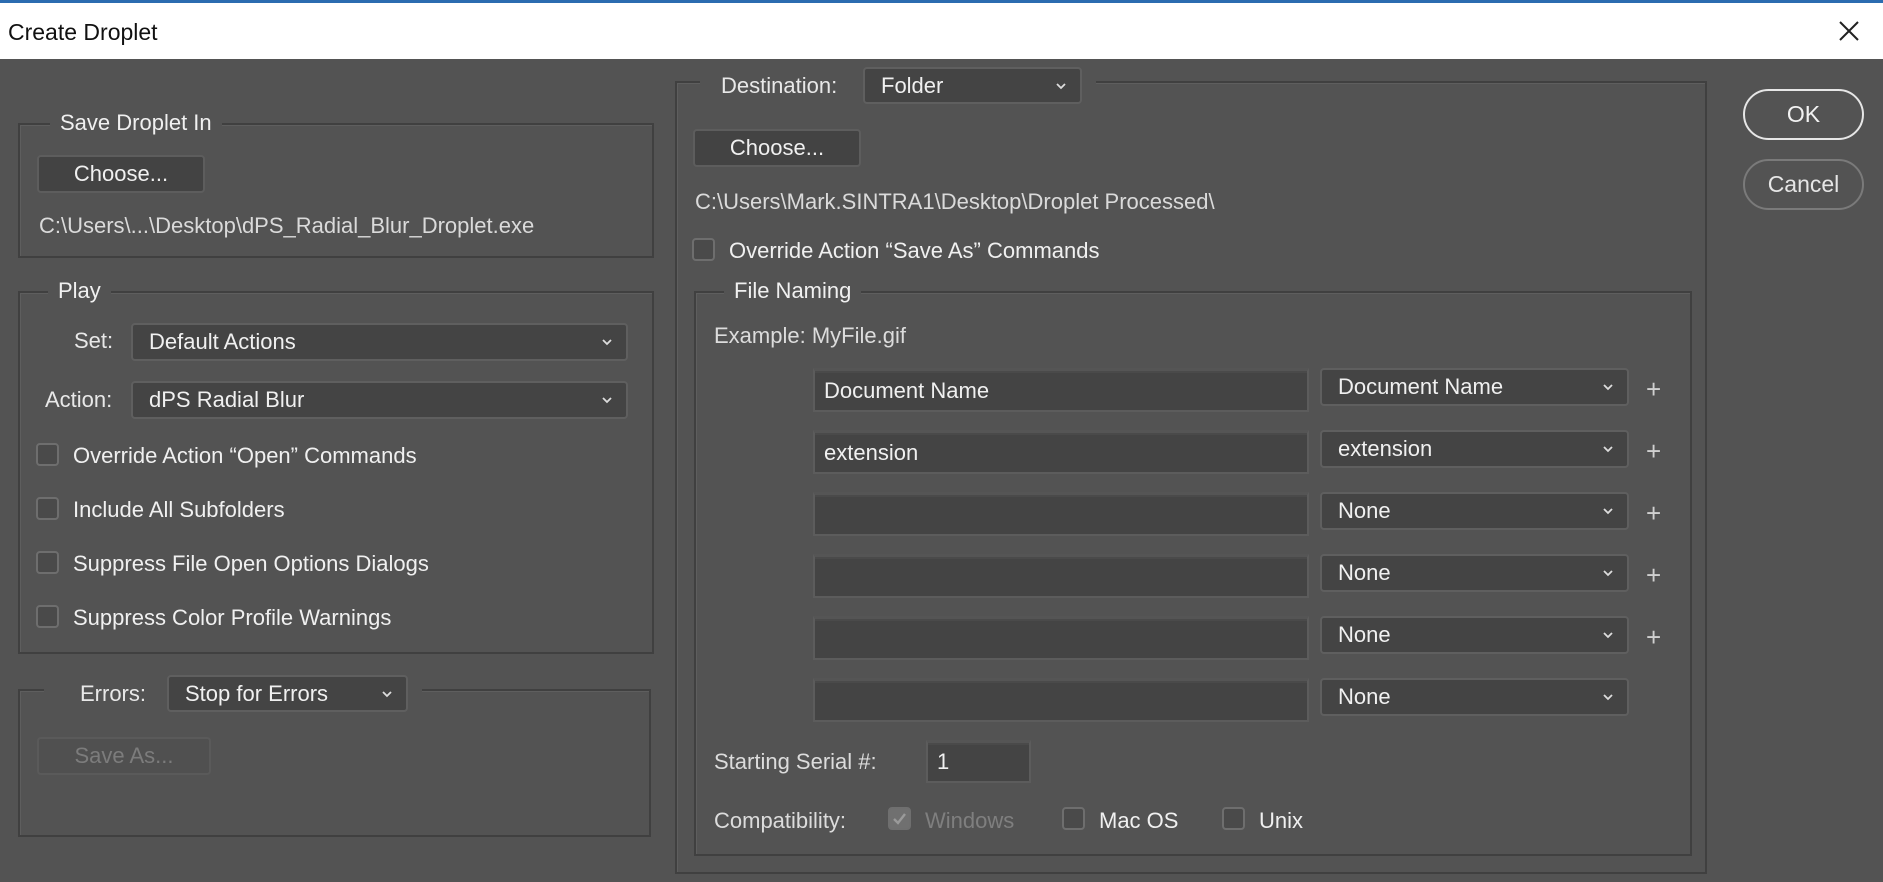 This screenshot has height=882, width=1883. What do you see at coordinates (1474, 511) in the screenshot?
I see `naming-select-3: None` at bounding box center [1474, 511].